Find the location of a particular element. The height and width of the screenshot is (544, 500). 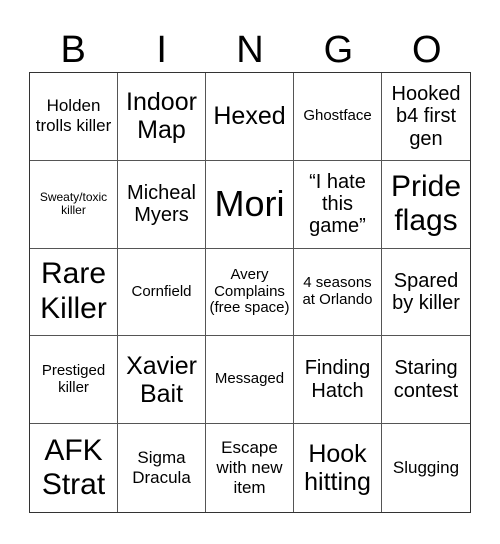

bingo-cell-text: Escape with new item is located at coordinates (249, 467).